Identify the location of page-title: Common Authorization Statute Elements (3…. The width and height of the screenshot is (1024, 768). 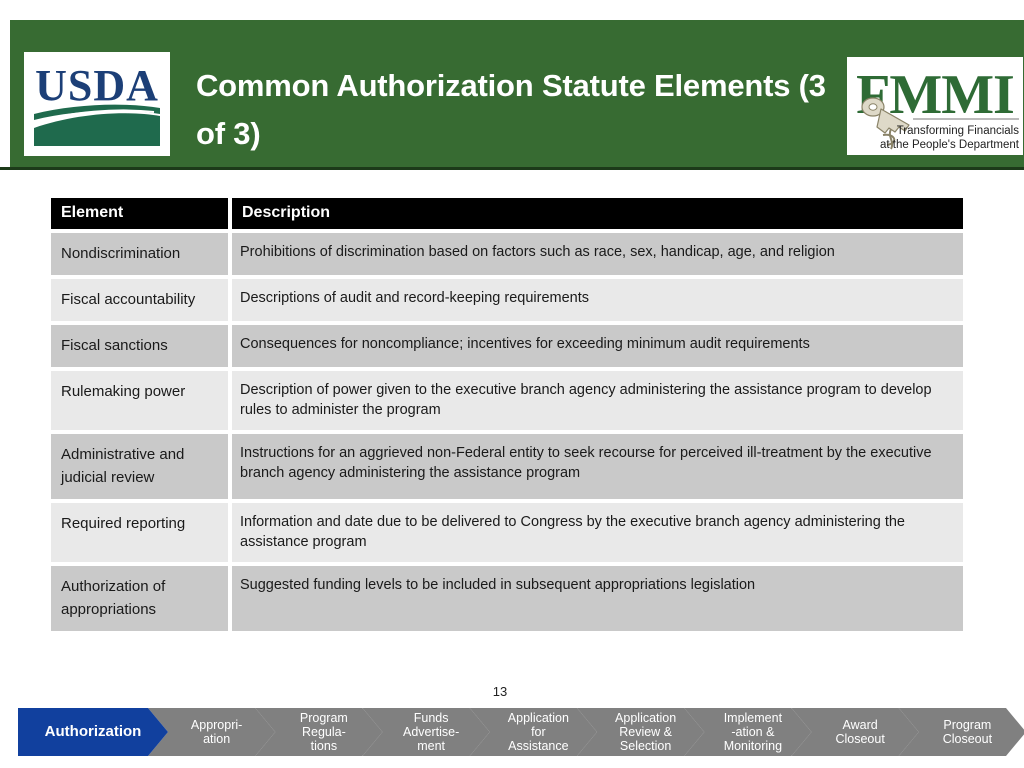
(511, 109).